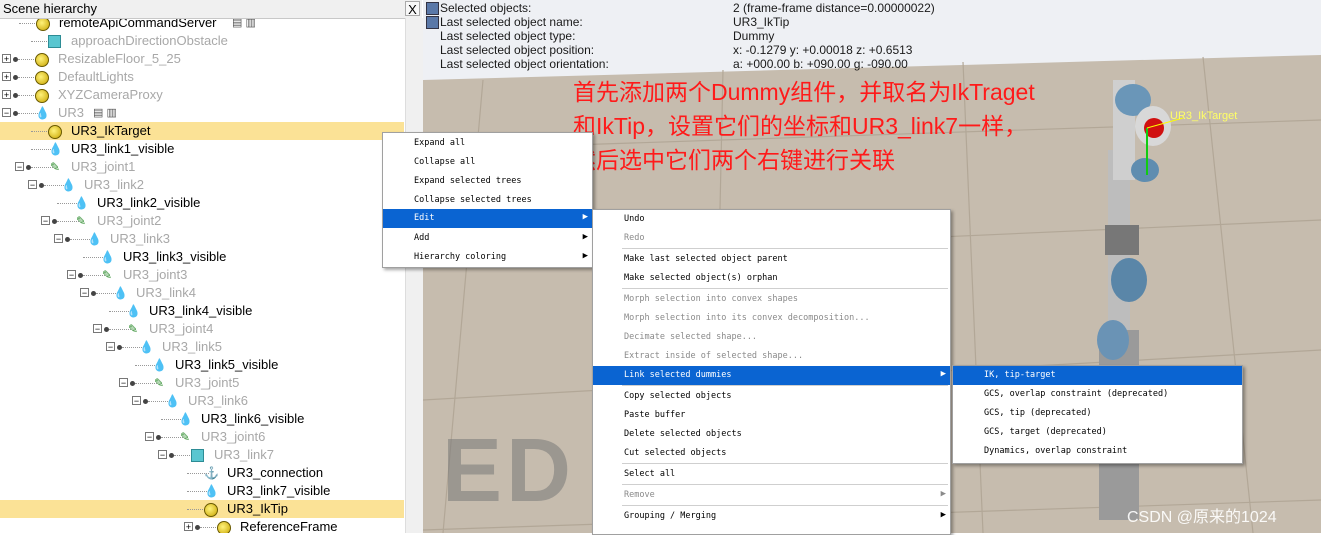 The height and width of the screenshot is (535, 1321). What do you see at coordinates (55, 167) in the screenshot?
I see `joint-icon: ✎` at bounding box center [55, 167].